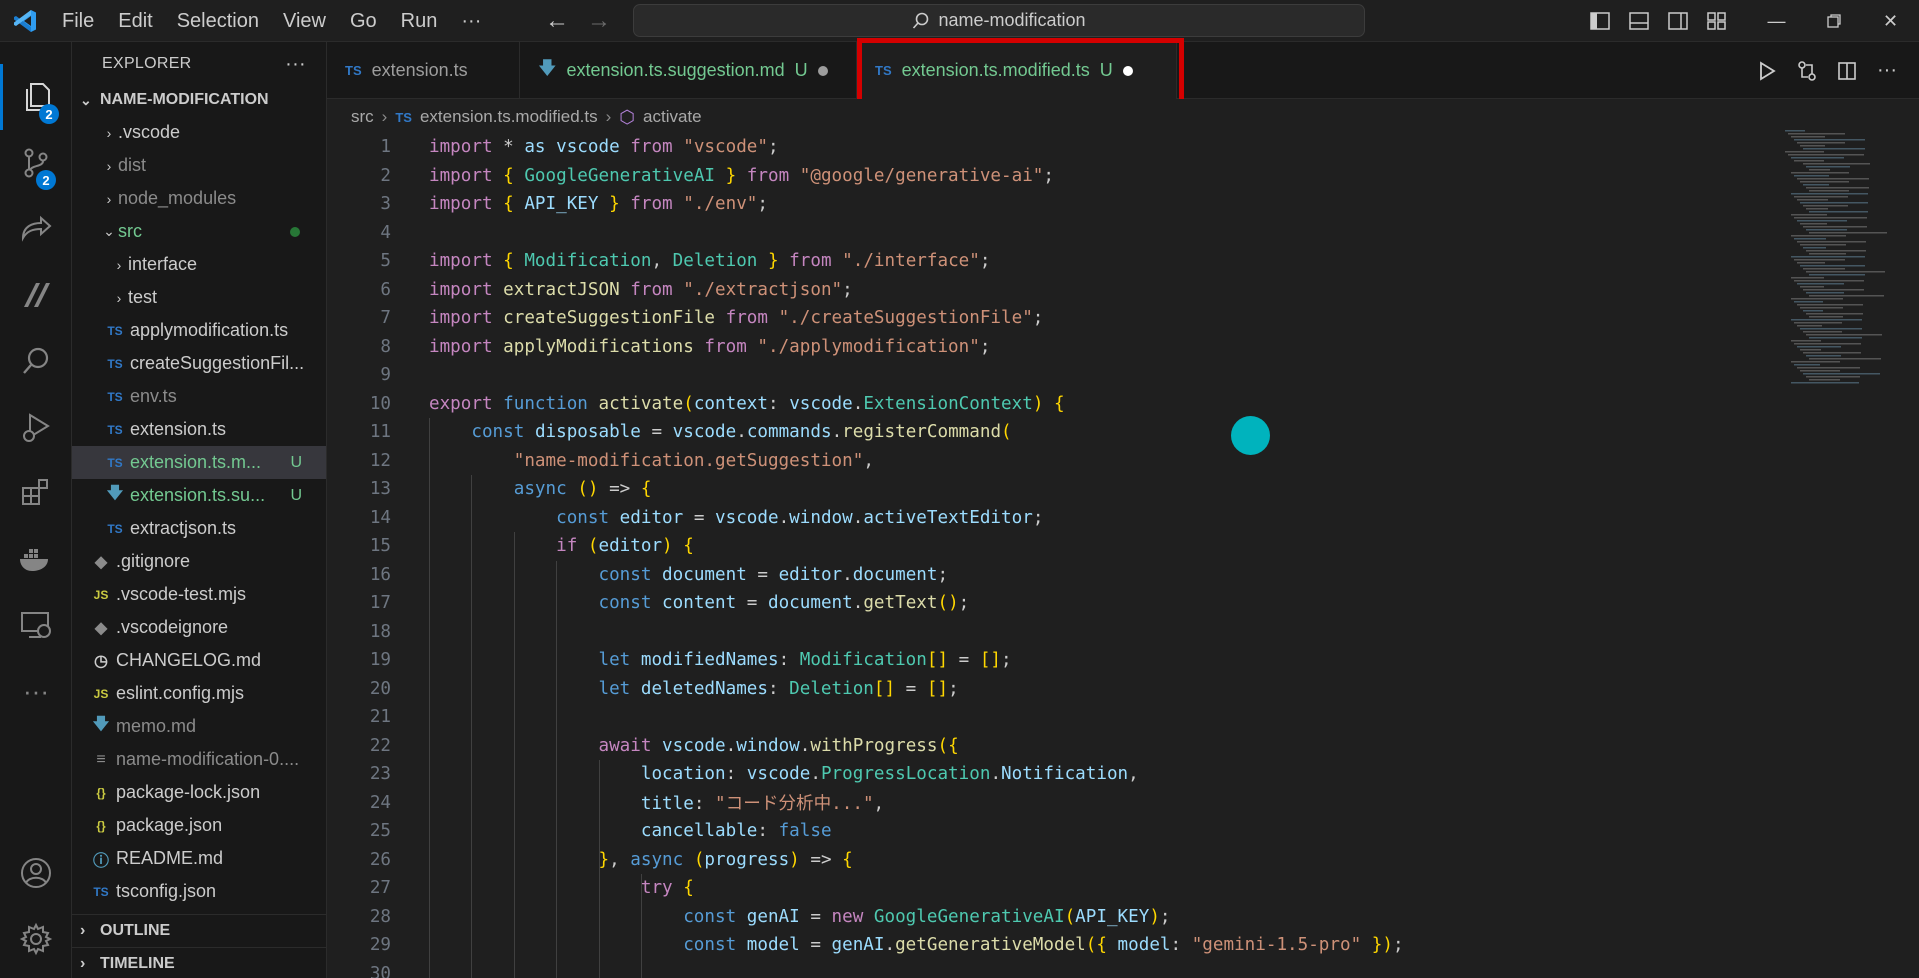  What do you see at coordinates (362, 117) in the screenshot?
I see `breadcrumb-folder: src` at bounding box center [362, 117].